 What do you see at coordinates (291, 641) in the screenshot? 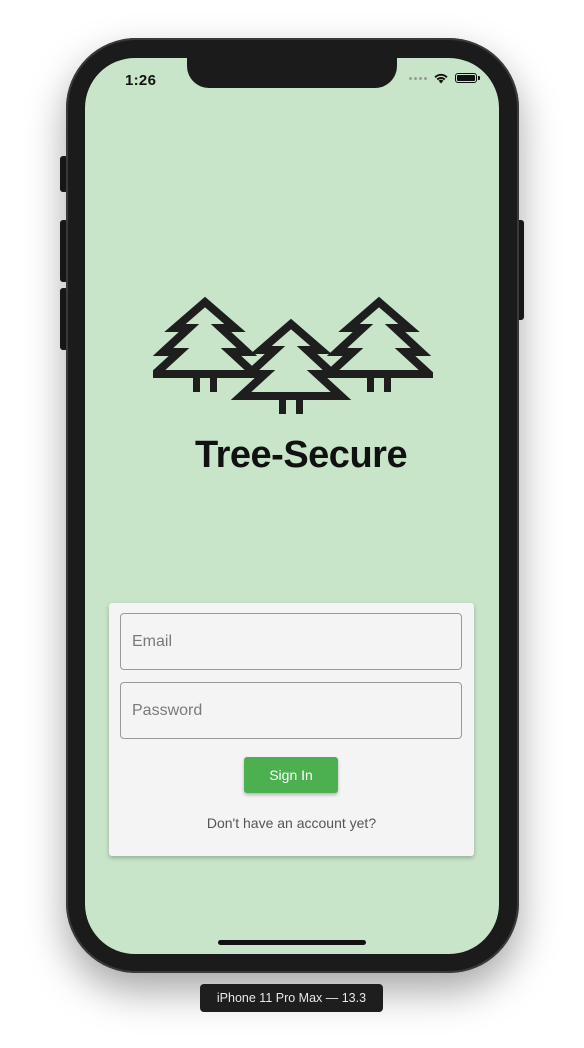
I see `email-field` at bounding box center [291, 641].